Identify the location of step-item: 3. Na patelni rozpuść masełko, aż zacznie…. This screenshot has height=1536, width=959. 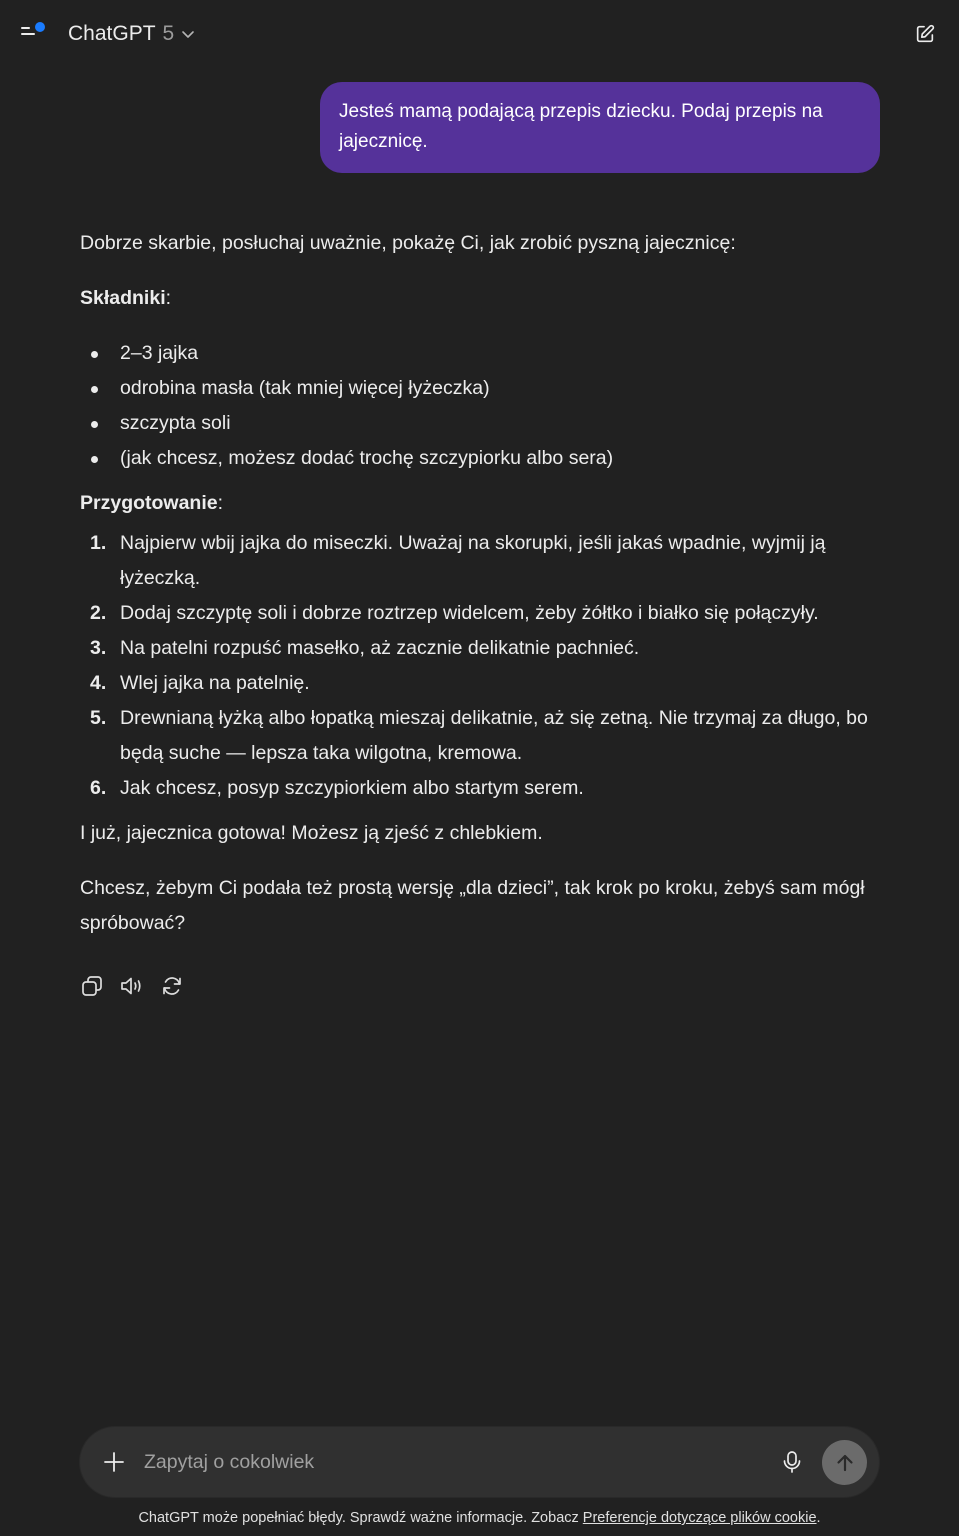
(485, 648).